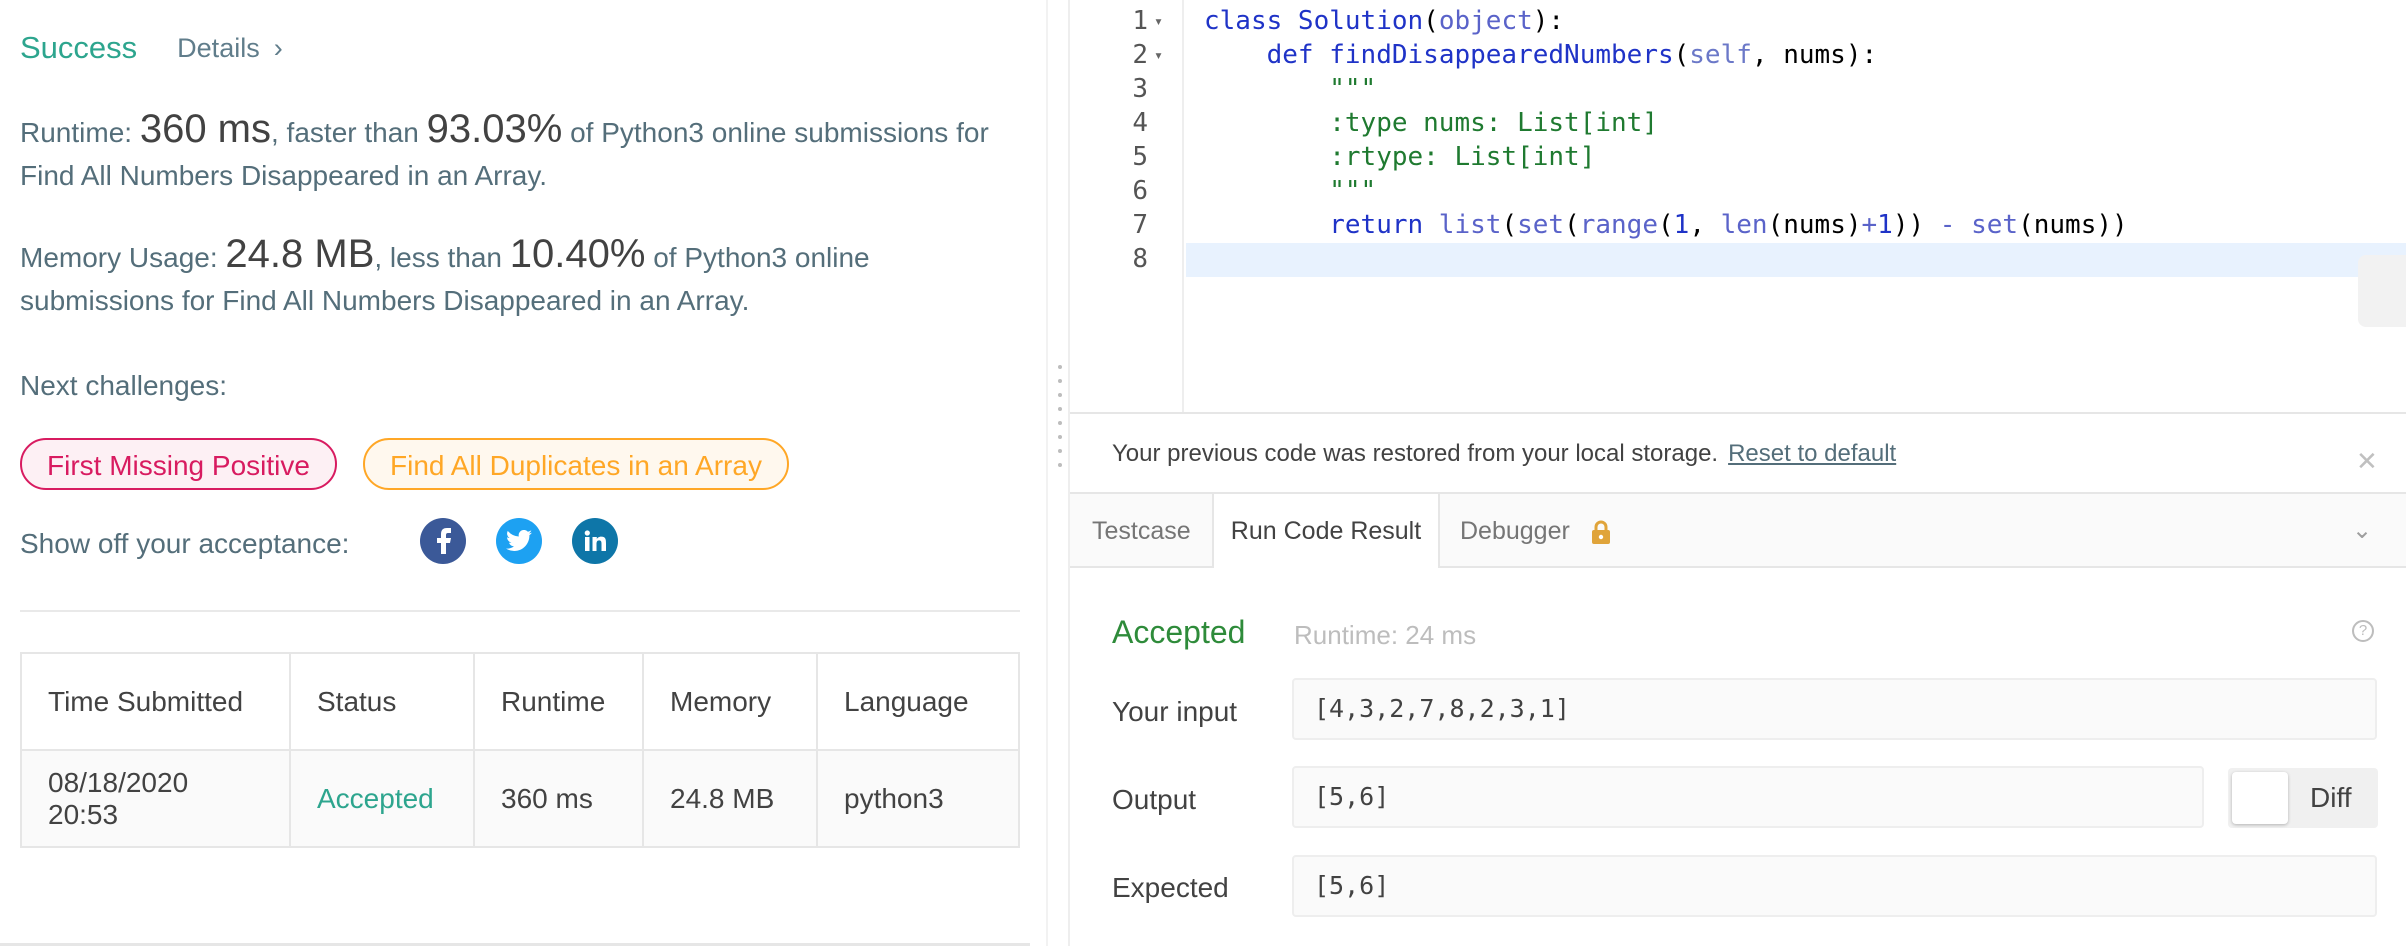 This screenshot has height=946, width=2406. What do you see at coordinates (1179, 632) in the screenshot?
I see `result-status: Accepted` at bounding box center [1179, 632].